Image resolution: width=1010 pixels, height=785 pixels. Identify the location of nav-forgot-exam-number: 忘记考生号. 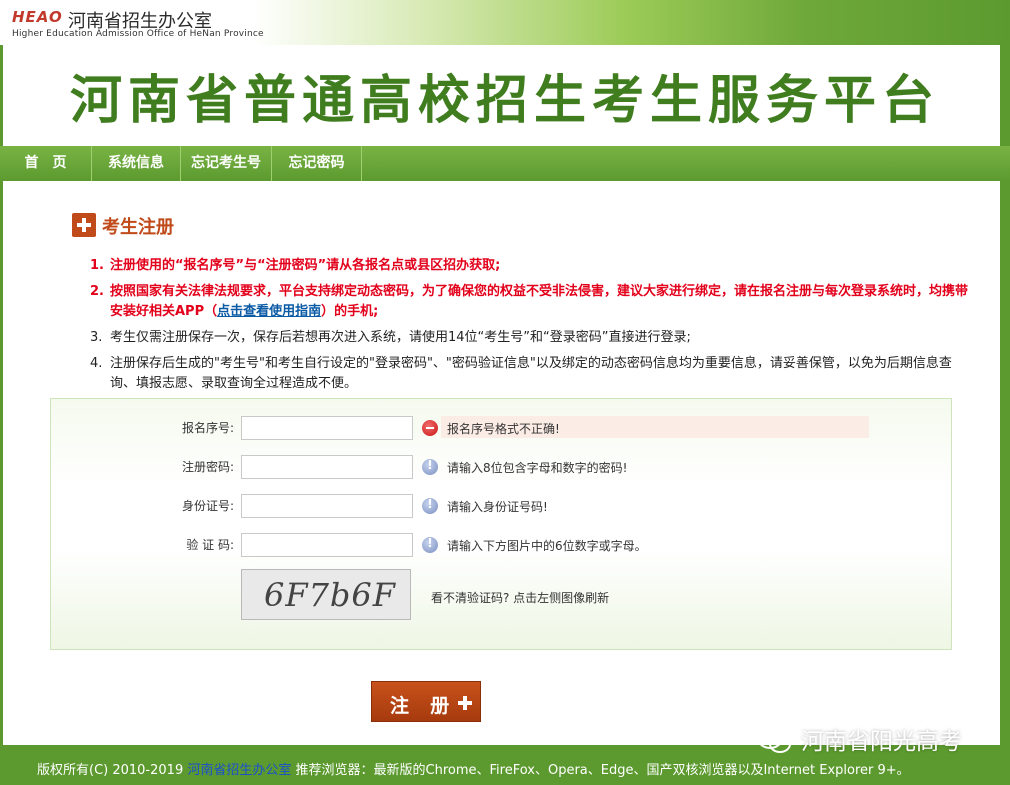
(226, 163).